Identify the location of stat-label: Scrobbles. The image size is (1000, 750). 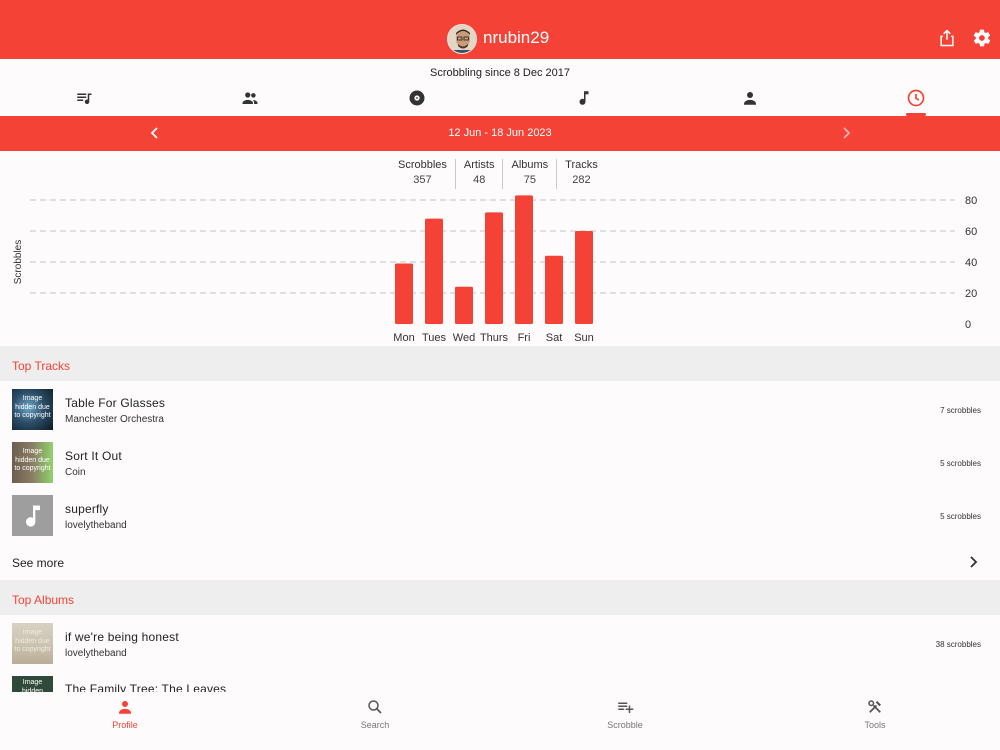
(422, 165).